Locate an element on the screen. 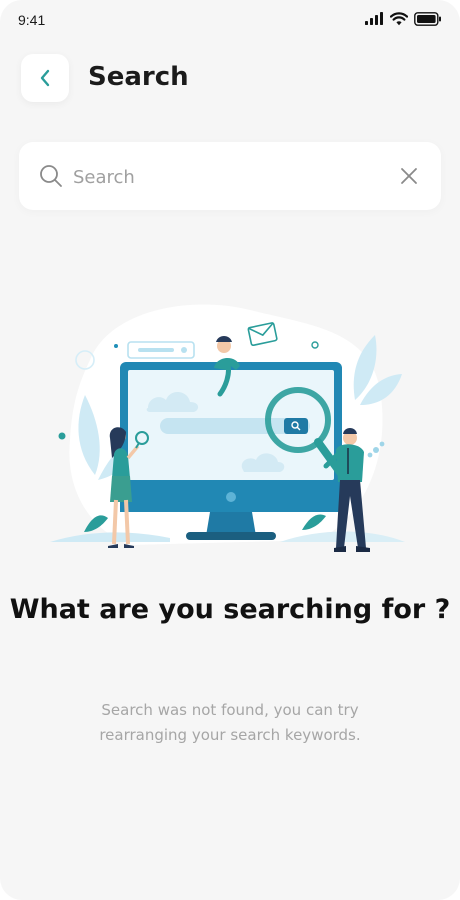  wifi-icon is located at coordinates (399, 19).